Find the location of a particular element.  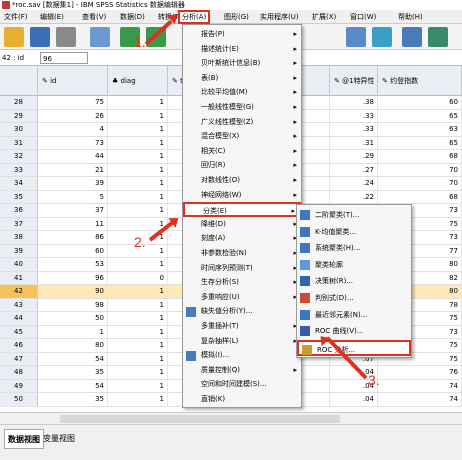

row-number: 29 is located at coordinates (19, 115).